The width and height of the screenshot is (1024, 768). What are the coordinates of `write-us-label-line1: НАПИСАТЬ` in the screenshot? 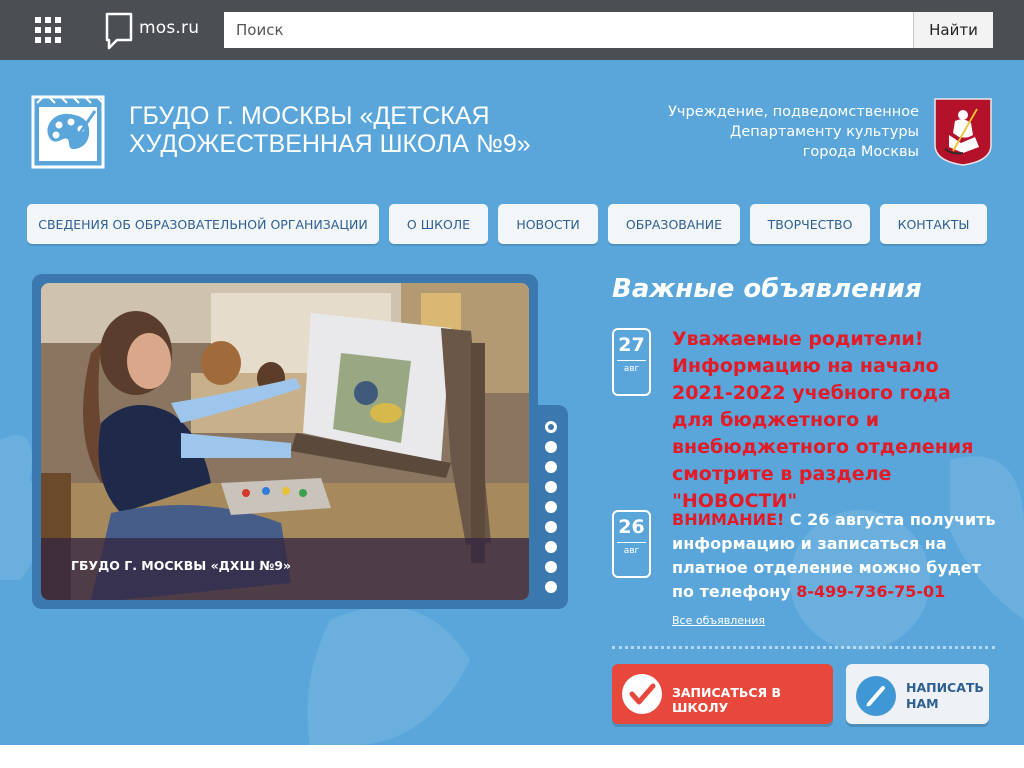 It's located at (945, 687).